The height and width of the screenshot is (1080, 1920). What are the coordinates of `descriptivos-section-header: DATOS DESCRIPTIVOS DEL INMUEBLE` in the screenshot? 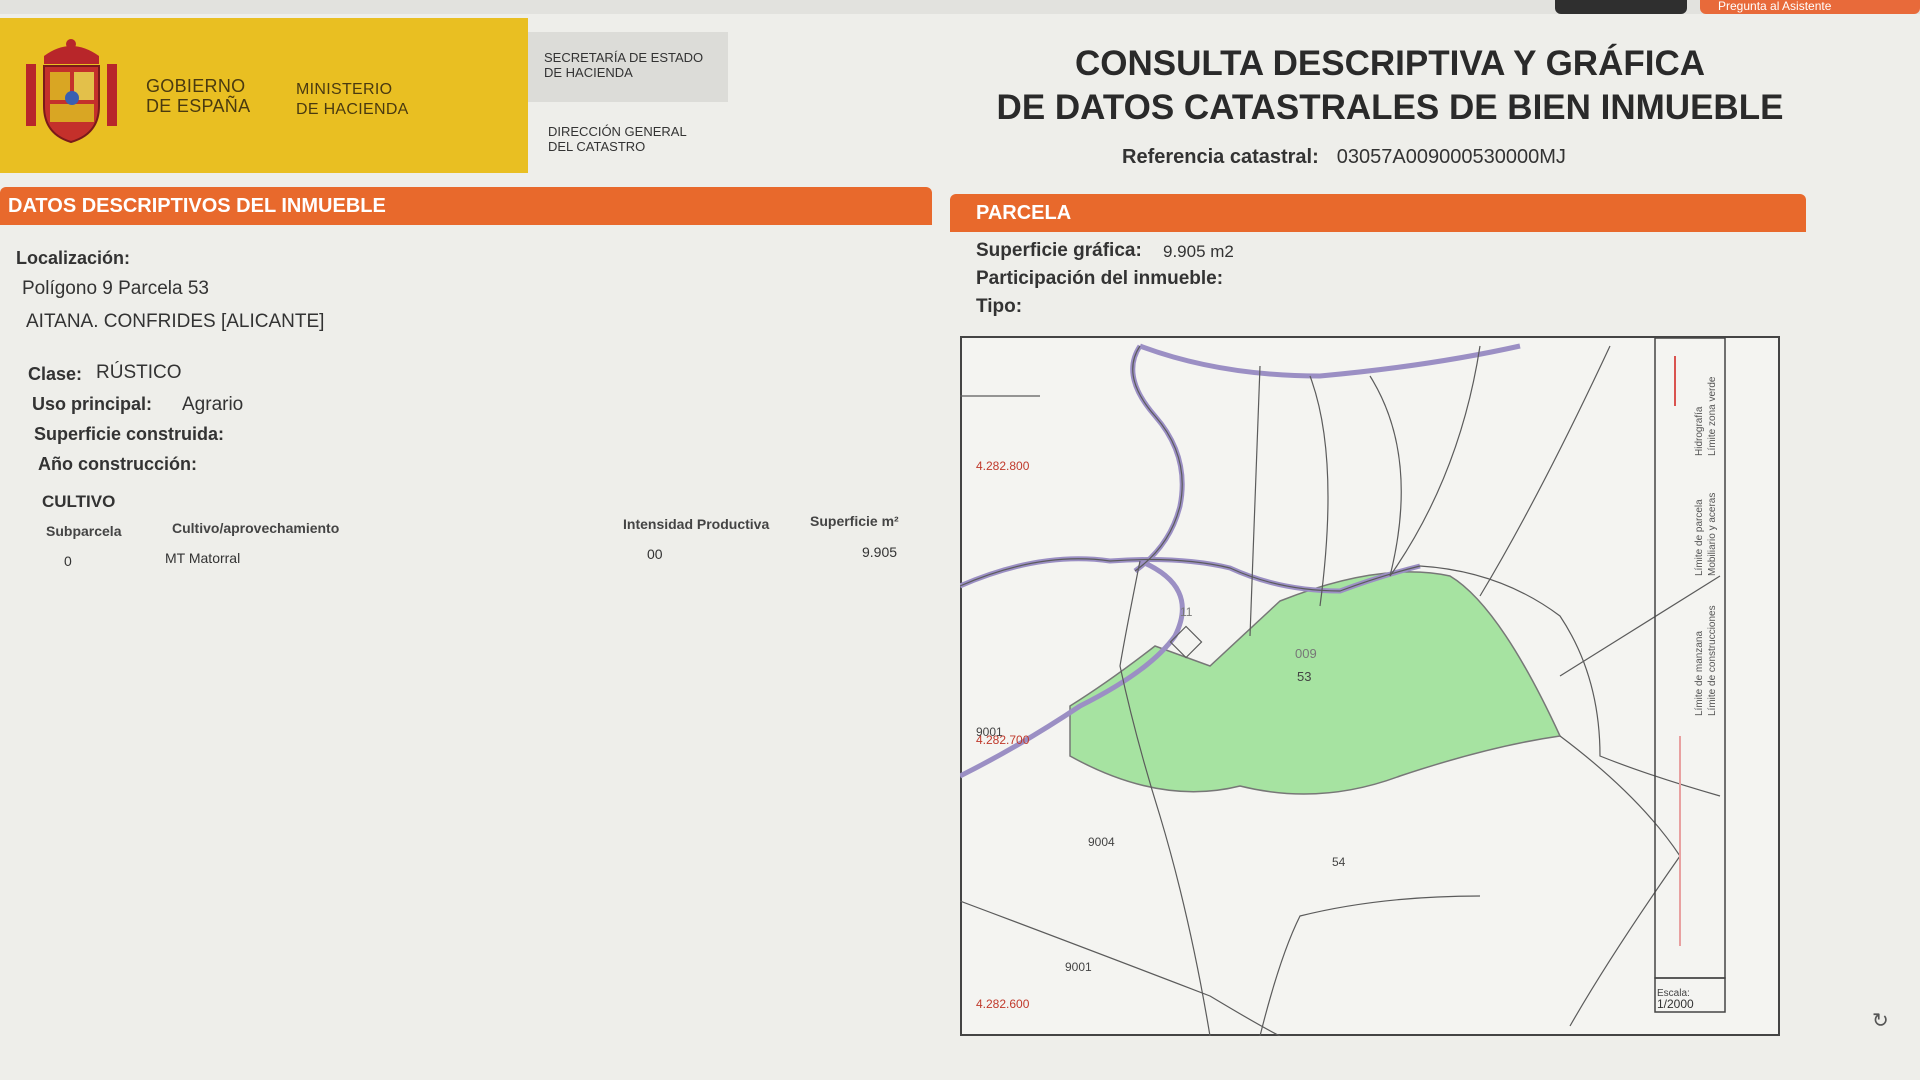 It's located at (466, 206).